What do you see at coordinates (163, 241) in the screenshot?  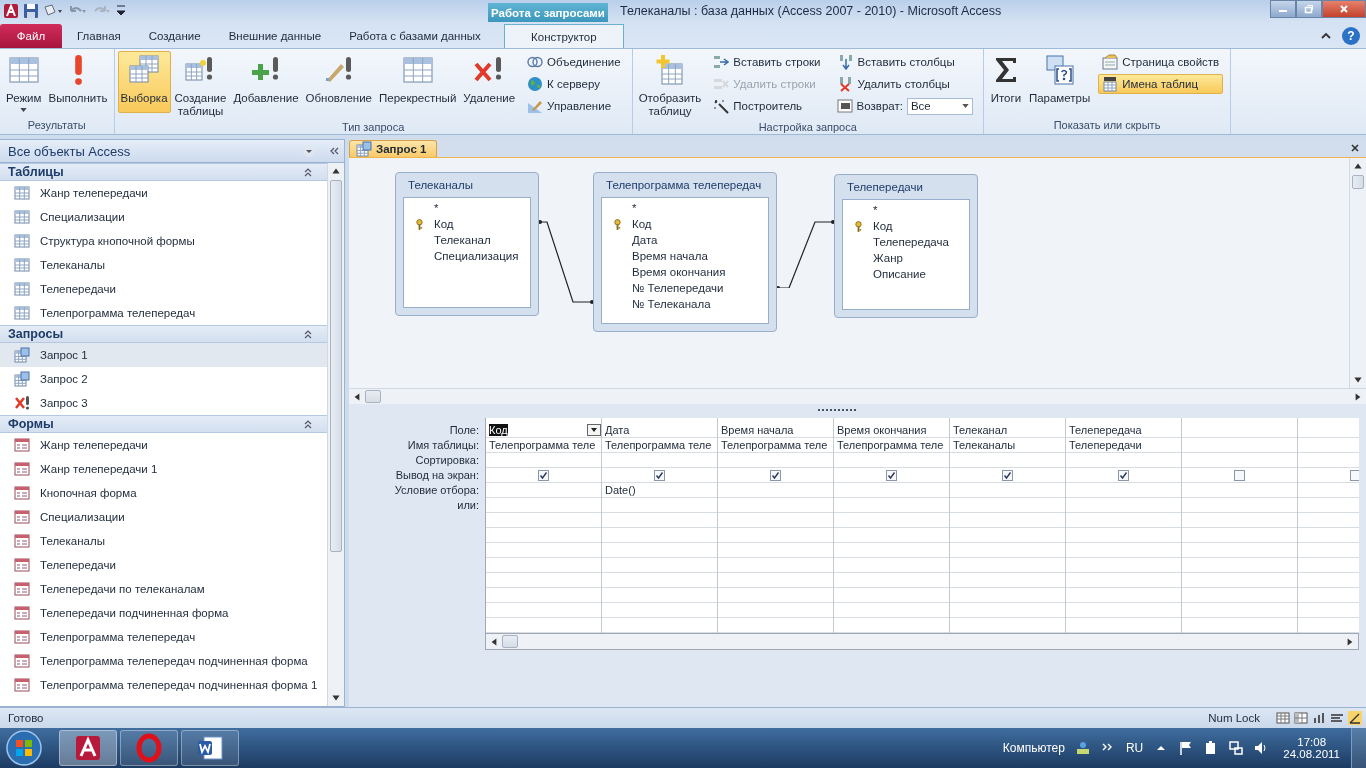 I see `navigation-item: Структура кнопочной формы` at bounding box center [163, 241].